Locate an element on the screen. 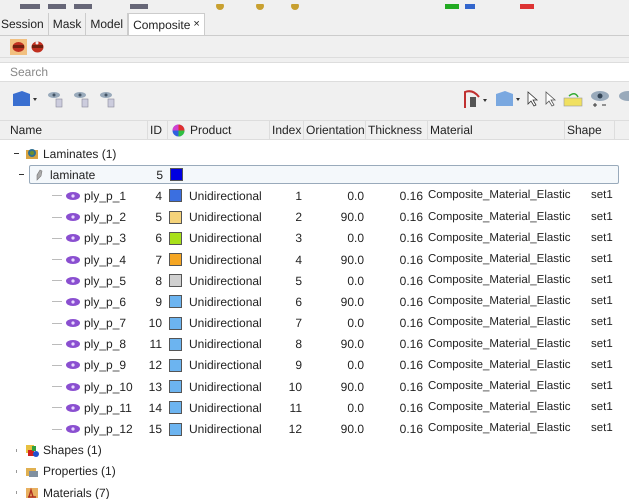 This screenshot has height=499, width=629. measure-icon is located at coordinates (476, 99).